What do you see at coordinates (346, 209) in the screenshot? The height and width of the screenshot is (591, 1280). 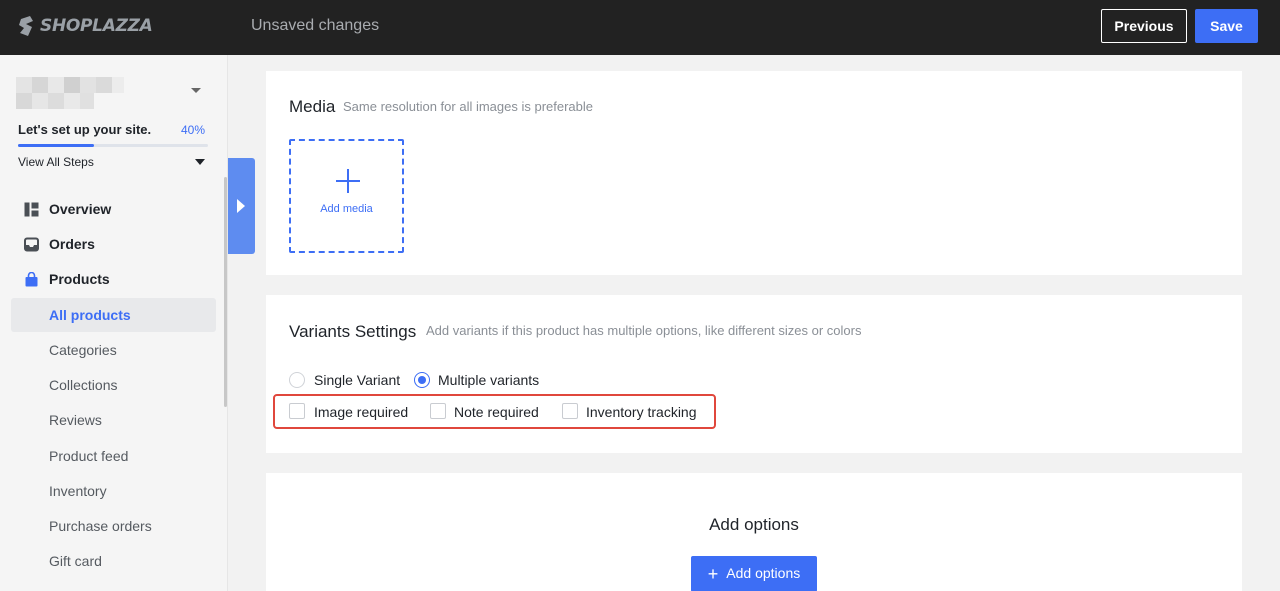 I see `add-media-label: Add media` at bounding box center [346, 209].